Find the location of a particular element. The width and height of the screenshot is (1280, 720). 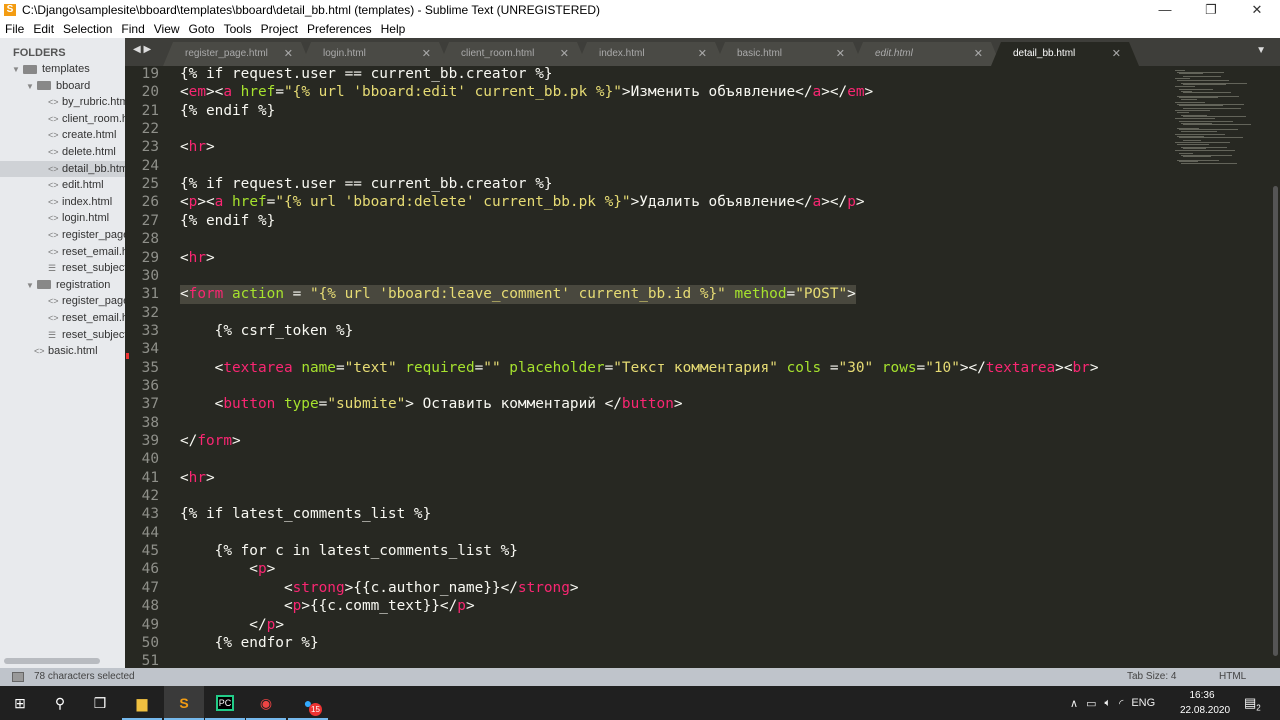

tab-index-html: index.html ✕ is located at coordinates (651, 54).